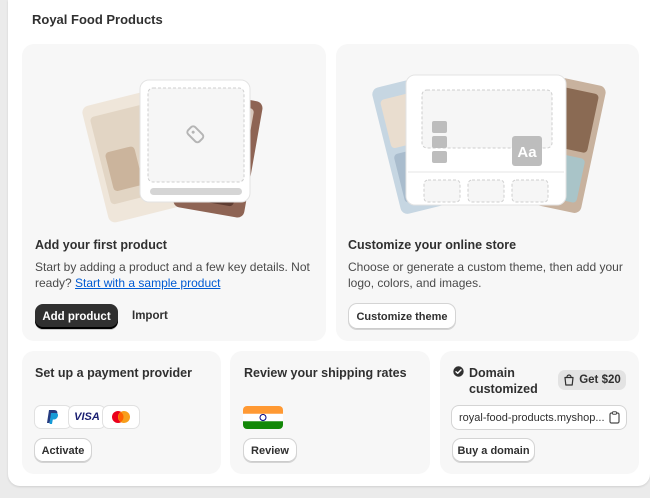 The height and width of the screenshot is (498, 650). What do you see at coordinates (121, 417) in the screenshot?
I see `mastercard-icon` at bounding box center [121, 417].